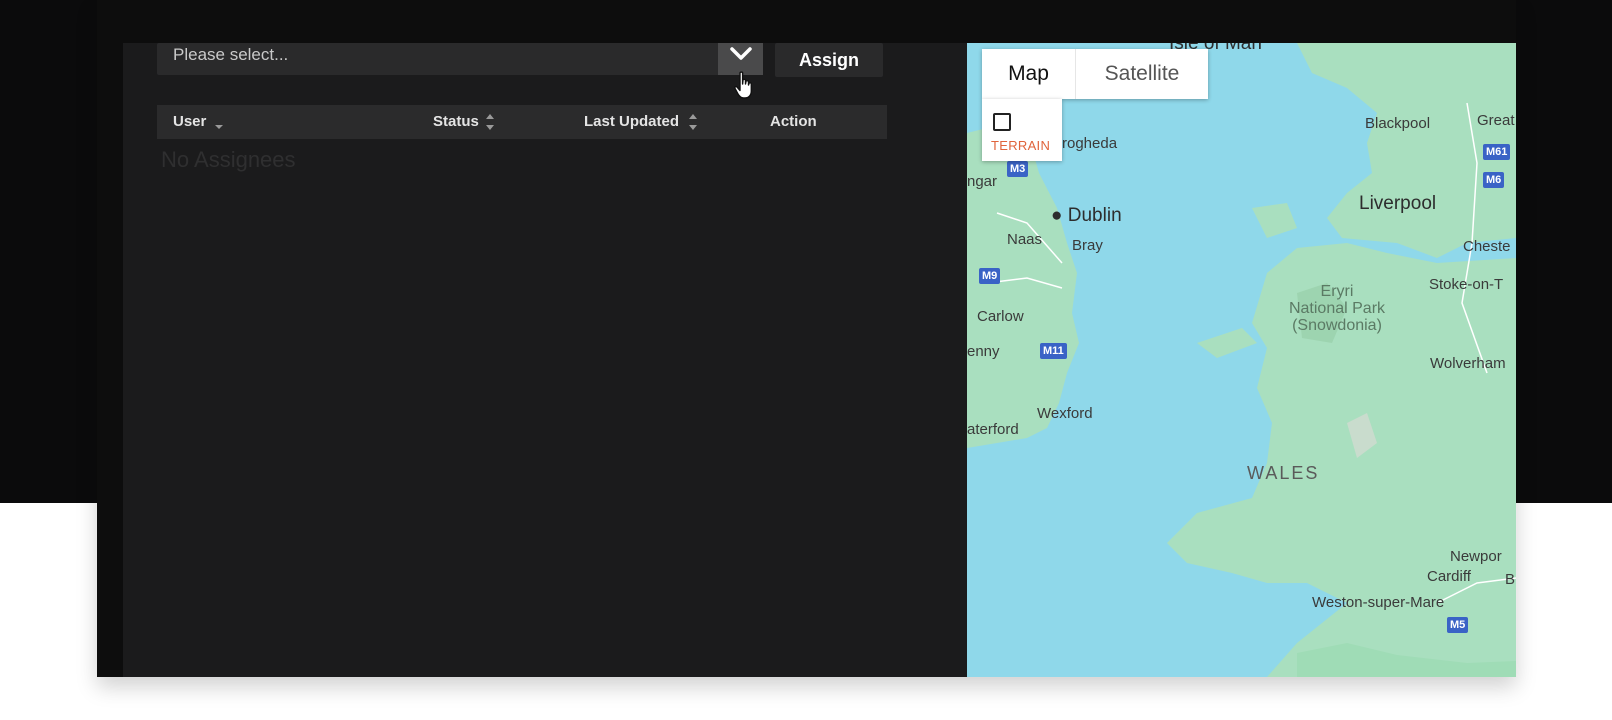  What do you see at coordinates (741, 53) in the screenshot?
I see `chevron-down-icon` at bounding box center [741, 53].